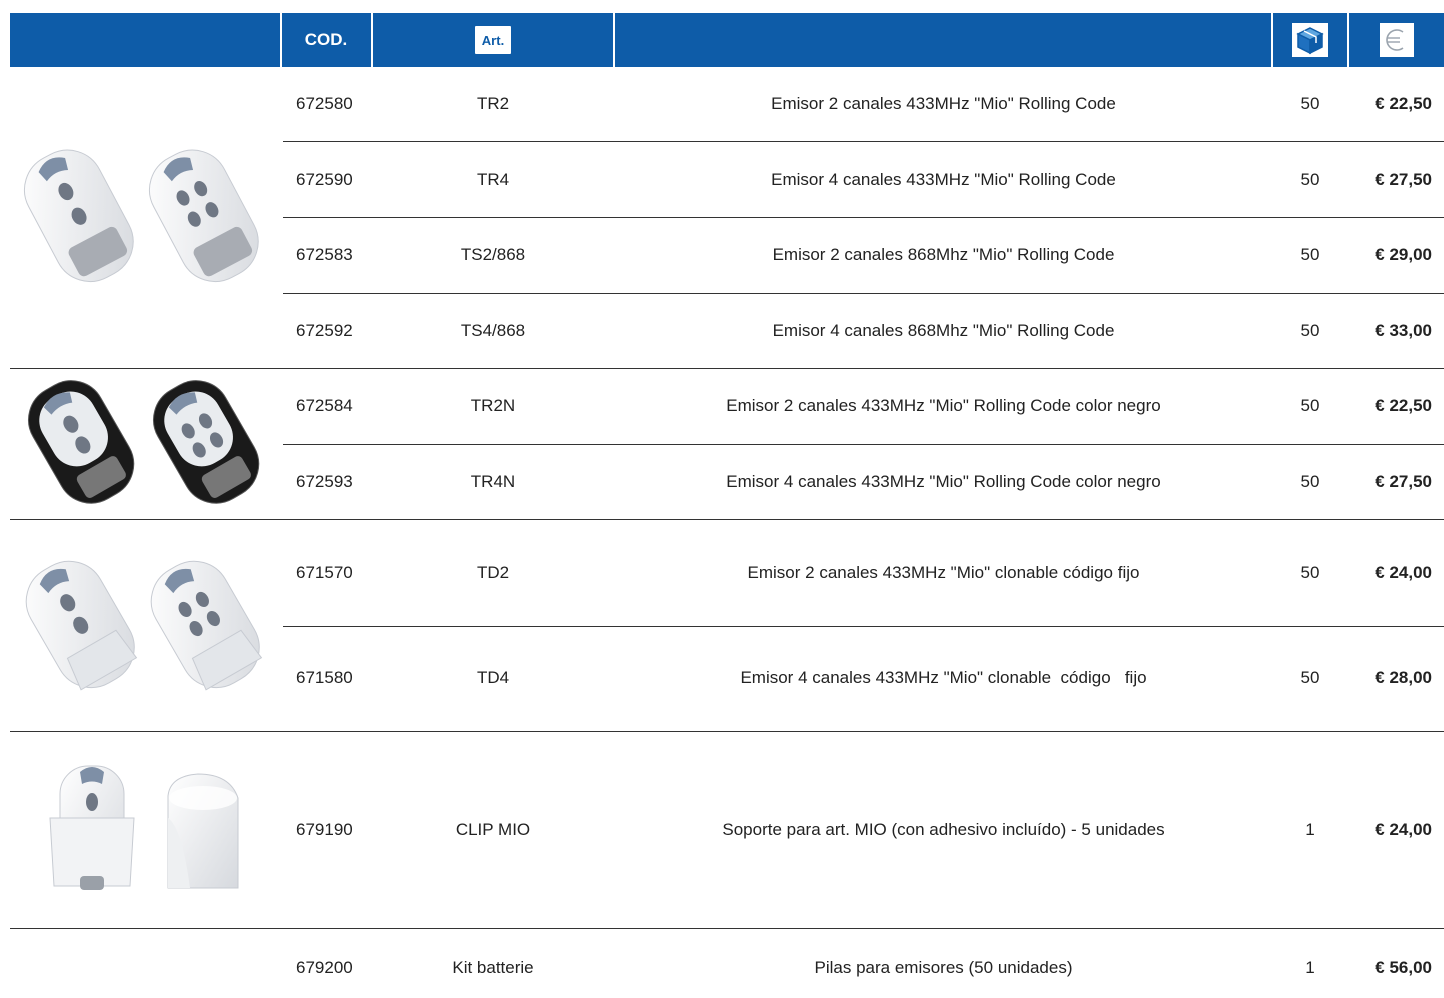  What do you see at coordinates (493, 405) in the screenshot?
I see `row-article: TR2N` at bounding box center [493, 405].